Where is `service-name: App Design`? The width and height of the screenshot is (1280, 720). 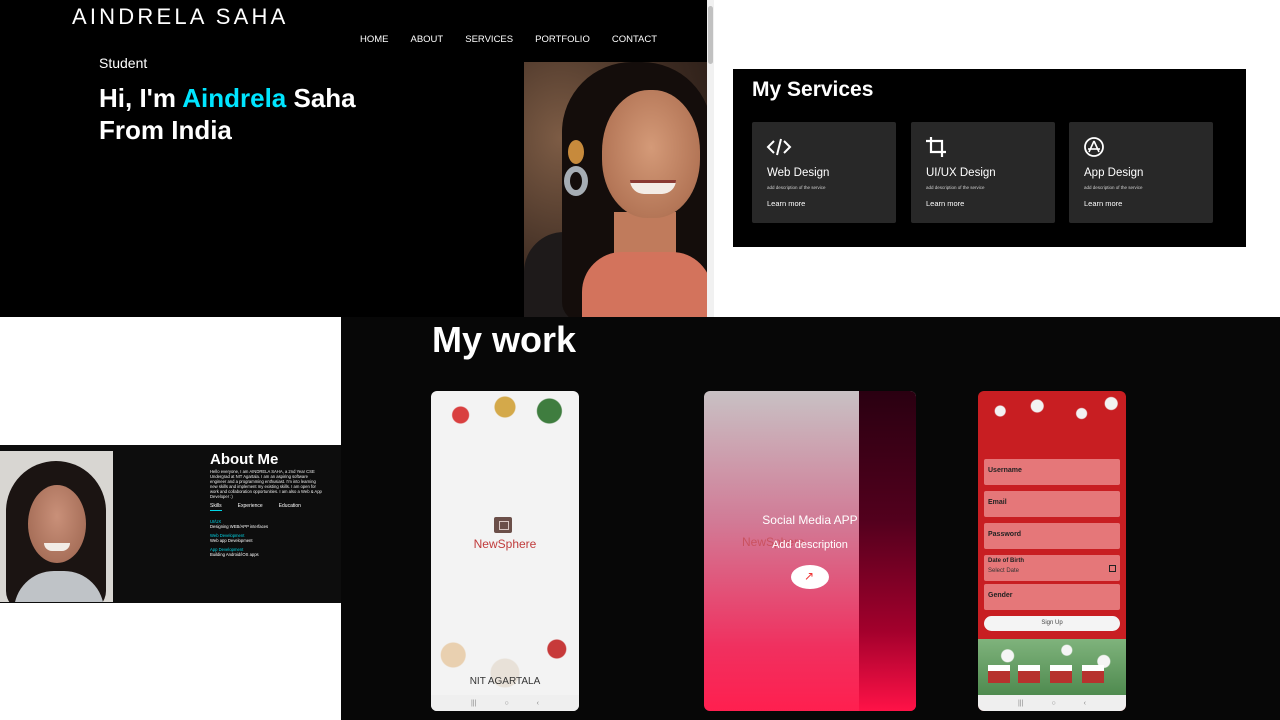 service-name: App Design is located at coordinates (1114, 173).